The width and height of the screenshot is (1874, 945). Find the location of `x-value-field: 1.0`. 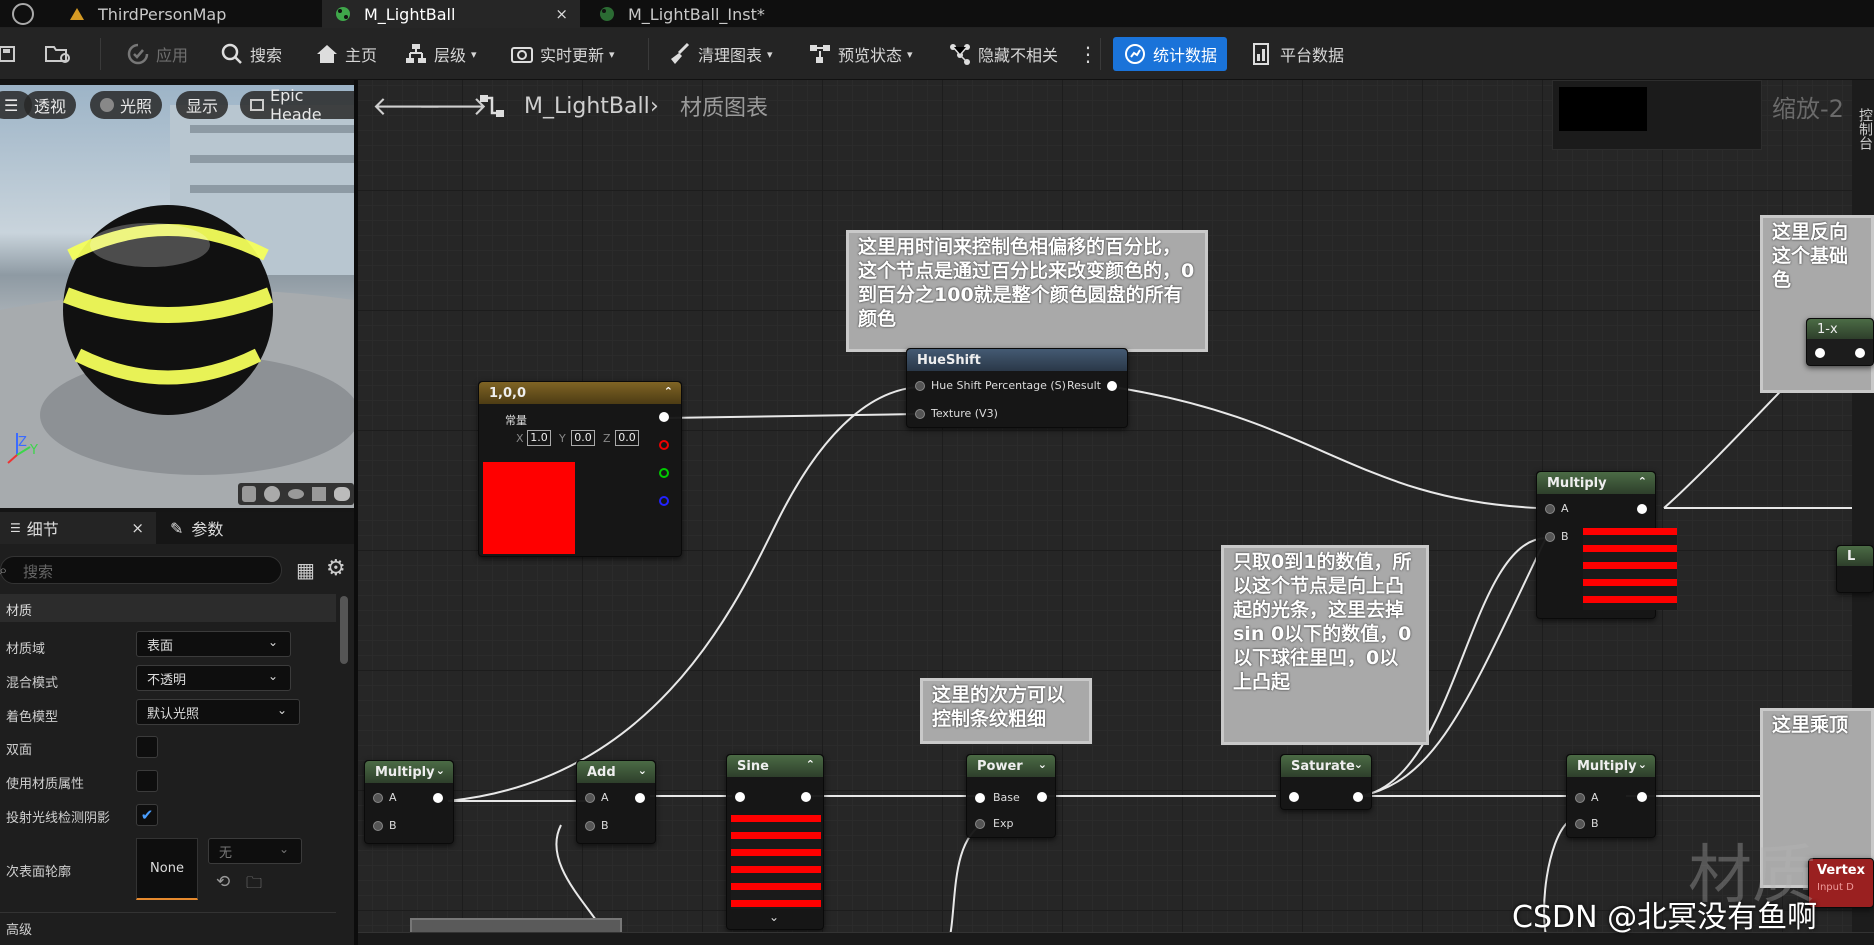

x-value-field: 1.0 is located at coordinates (539, 438).